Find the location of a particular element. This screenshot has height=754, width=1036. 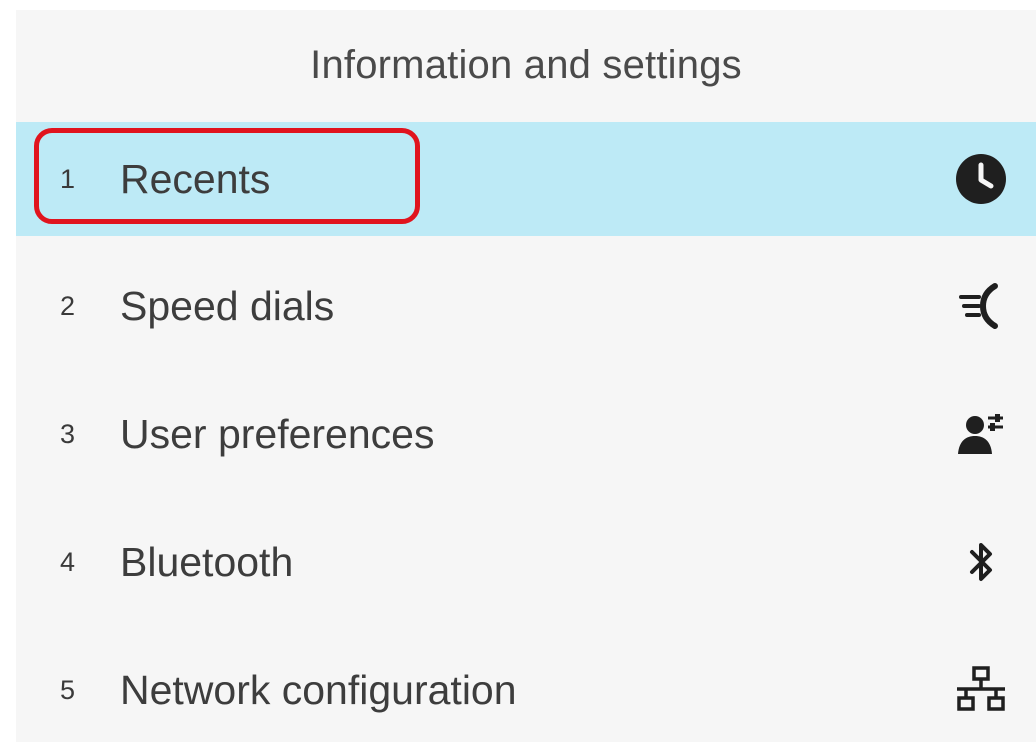

page-title: Information and settings is located at coordinates (526, 64).